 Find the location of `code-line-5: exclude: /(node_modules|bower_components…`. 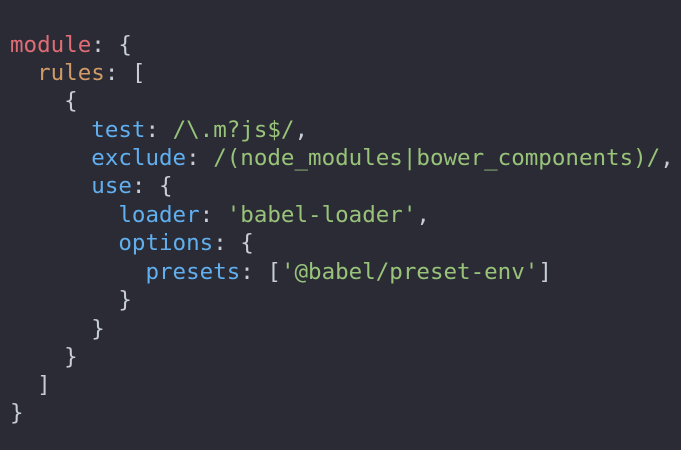

code-line-5: exclude: /(node_modules|bower_components… is located at coordinates (382, 158).